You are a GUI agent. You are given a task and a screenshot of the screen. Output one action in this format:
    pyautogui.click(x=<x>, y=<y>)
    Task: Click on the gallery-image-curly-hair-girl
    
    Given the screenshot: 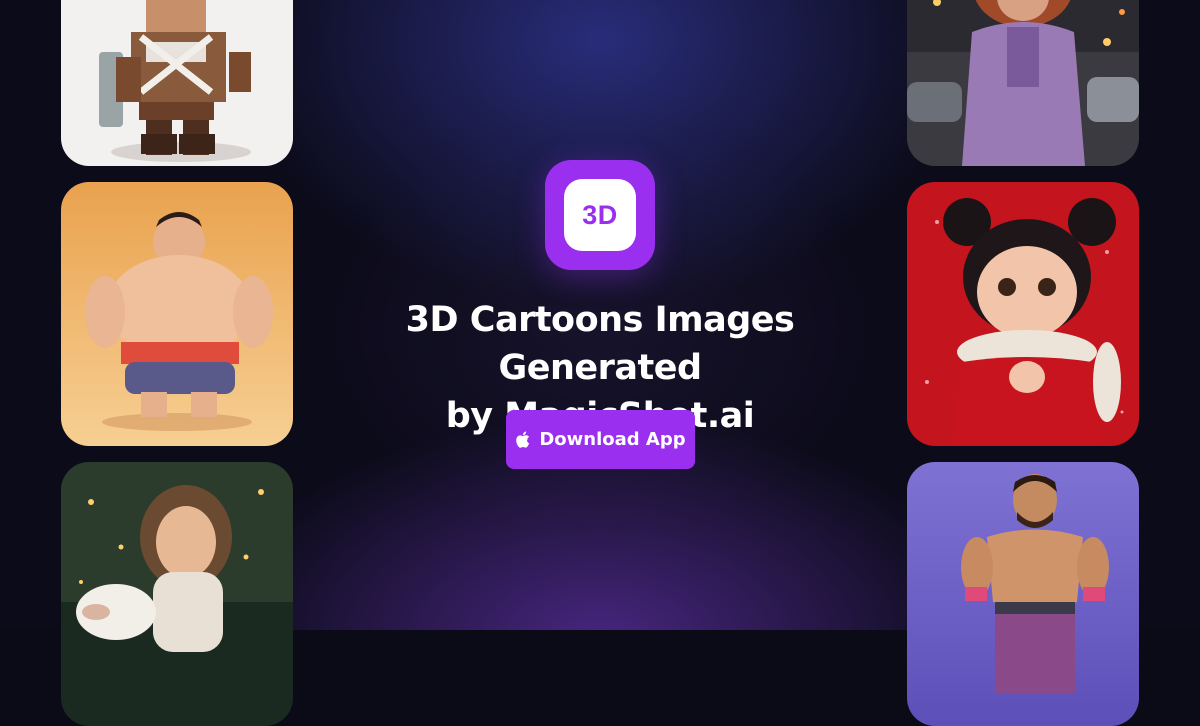 What is the action you would take?
    pyautogui.click(x=1023, y=83)
    